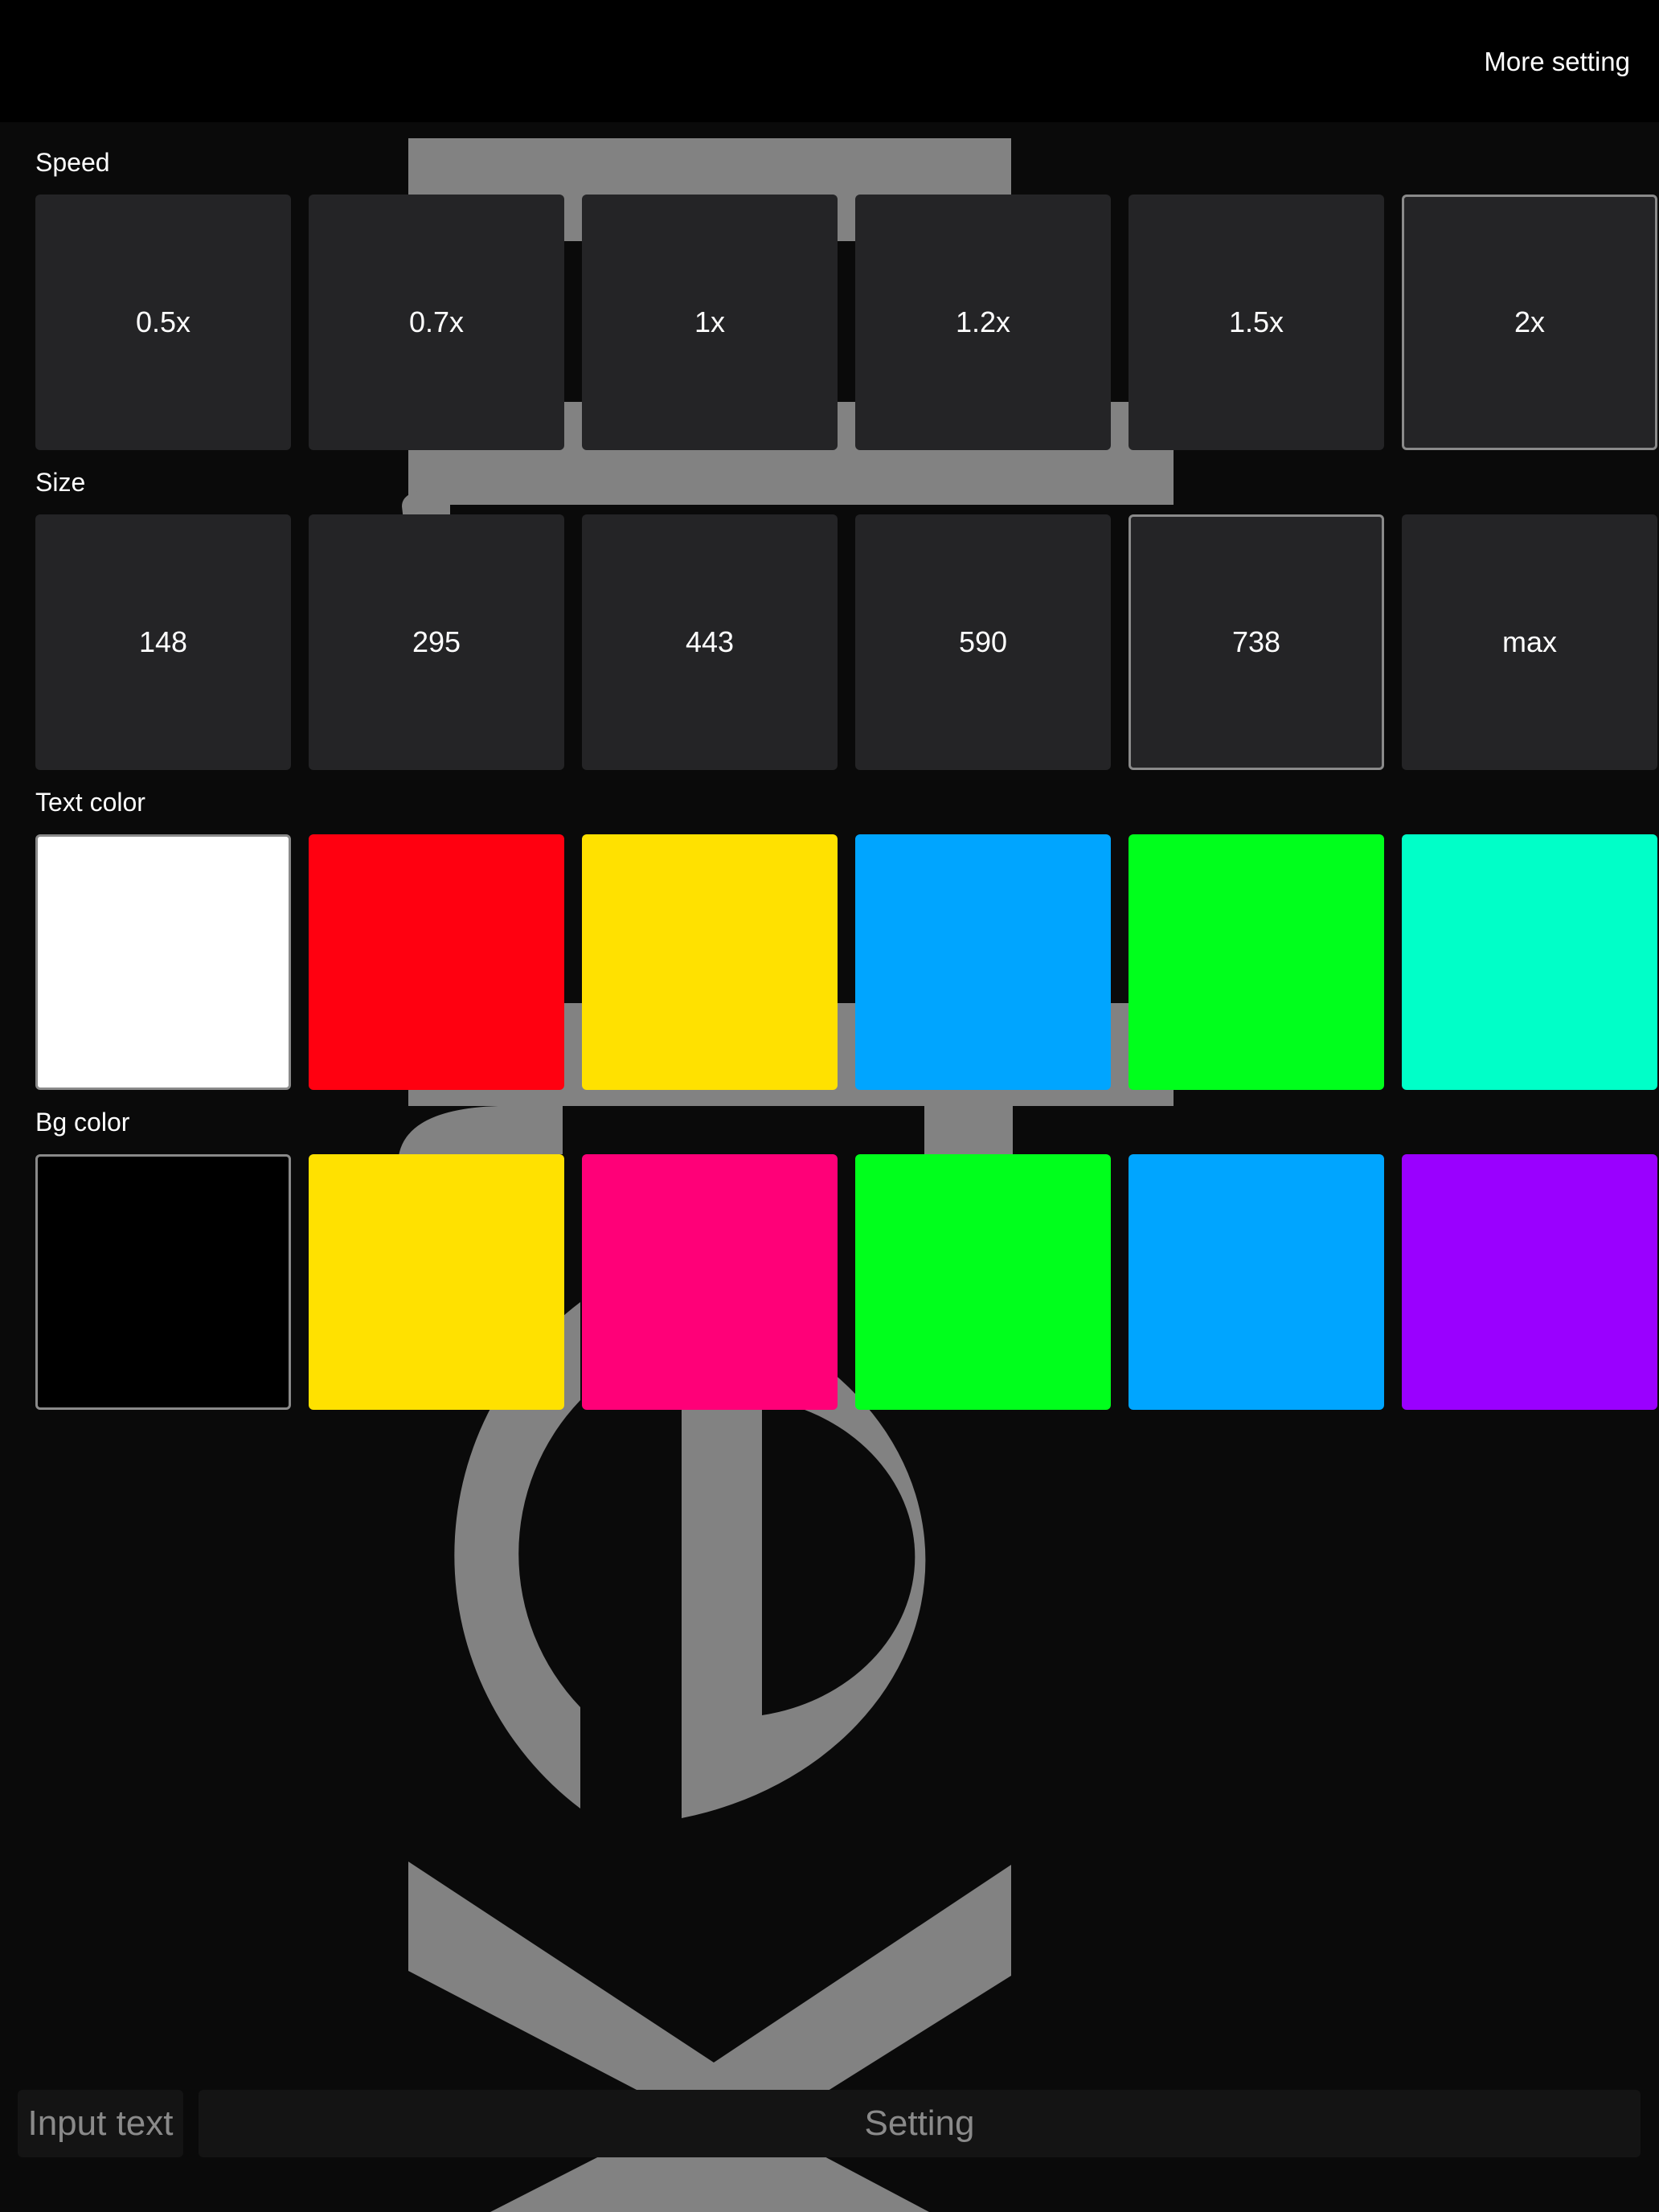 This screenshot has width=1659, height=2212. I want to click on size-option-2: 443, so click(710, 642).